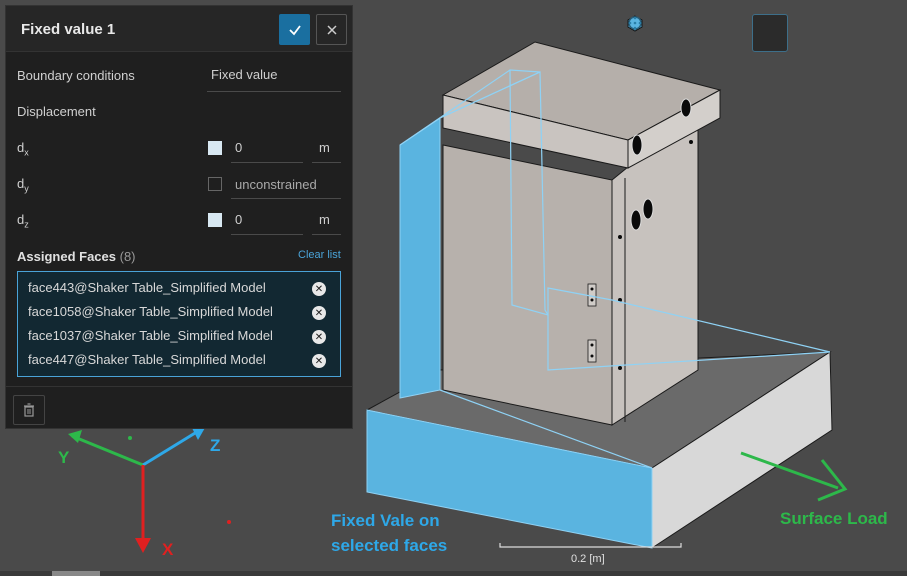 This screenshot has height=576, width=907. Describe the element at coordinates (686, 108) in the screenshot. I see `hole-top` at that location.